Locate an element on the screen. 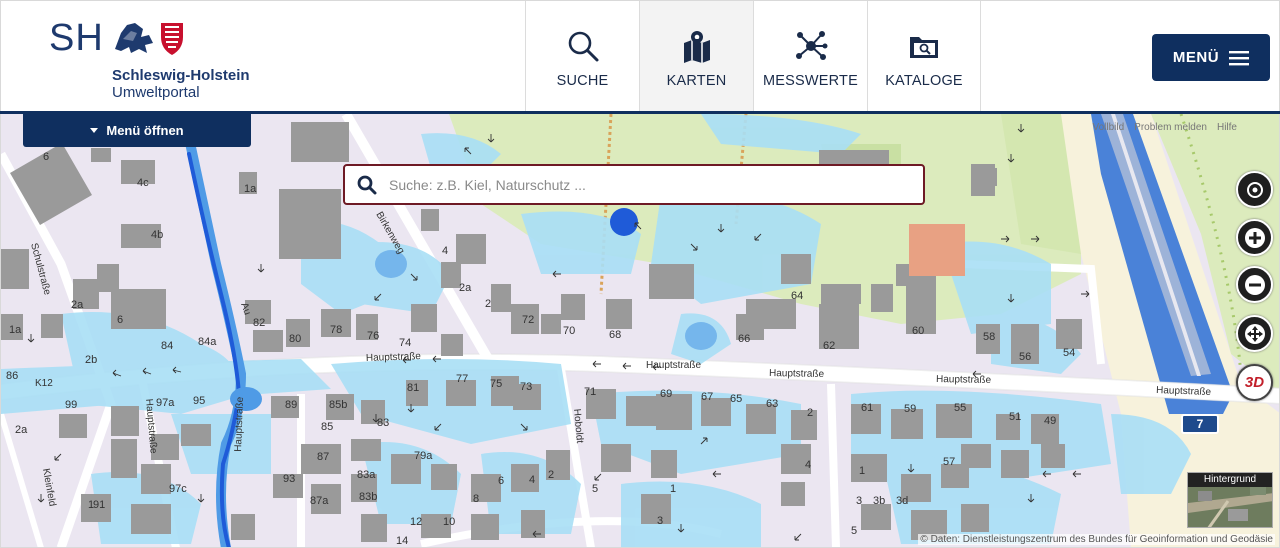  nav-catalogs-label: KATALOGE is located at coordinates (924, 81).